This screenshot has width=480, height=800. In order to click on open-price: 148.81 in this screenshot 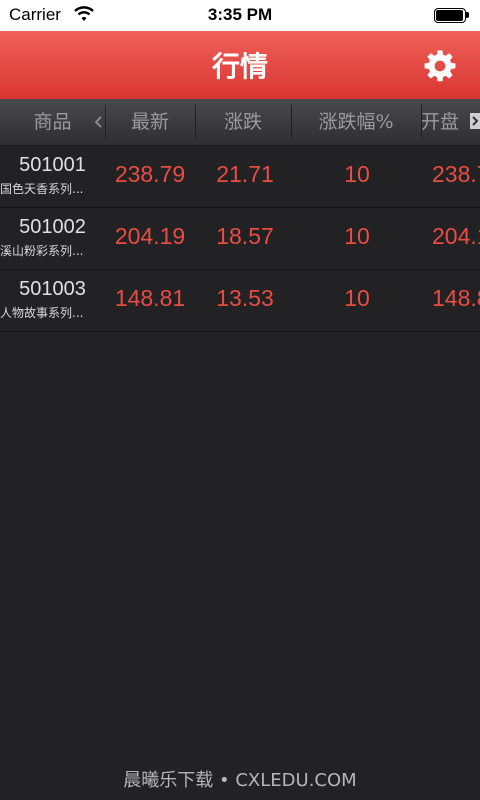, I will do `click(456, 298)`.